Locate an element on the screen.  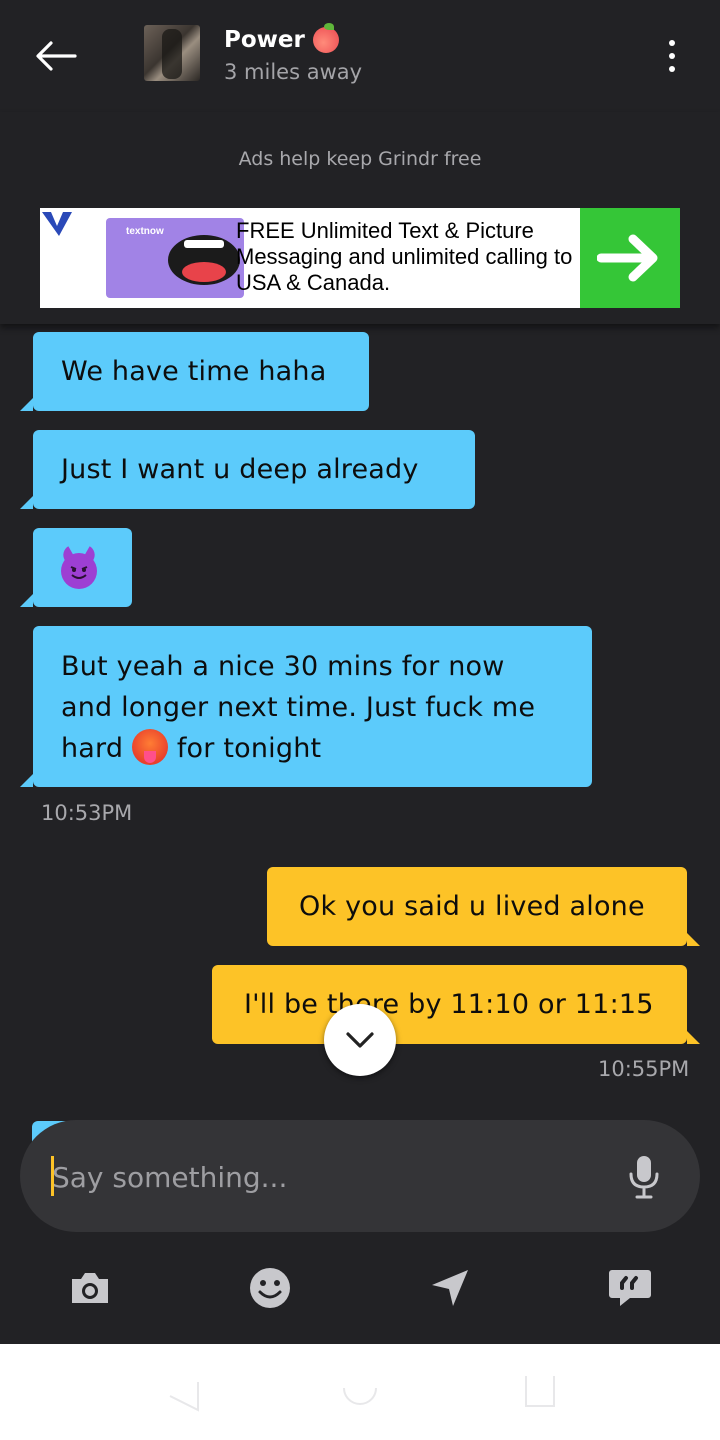
scroll-to-bottom-button is located at coordinates (360, 1040).